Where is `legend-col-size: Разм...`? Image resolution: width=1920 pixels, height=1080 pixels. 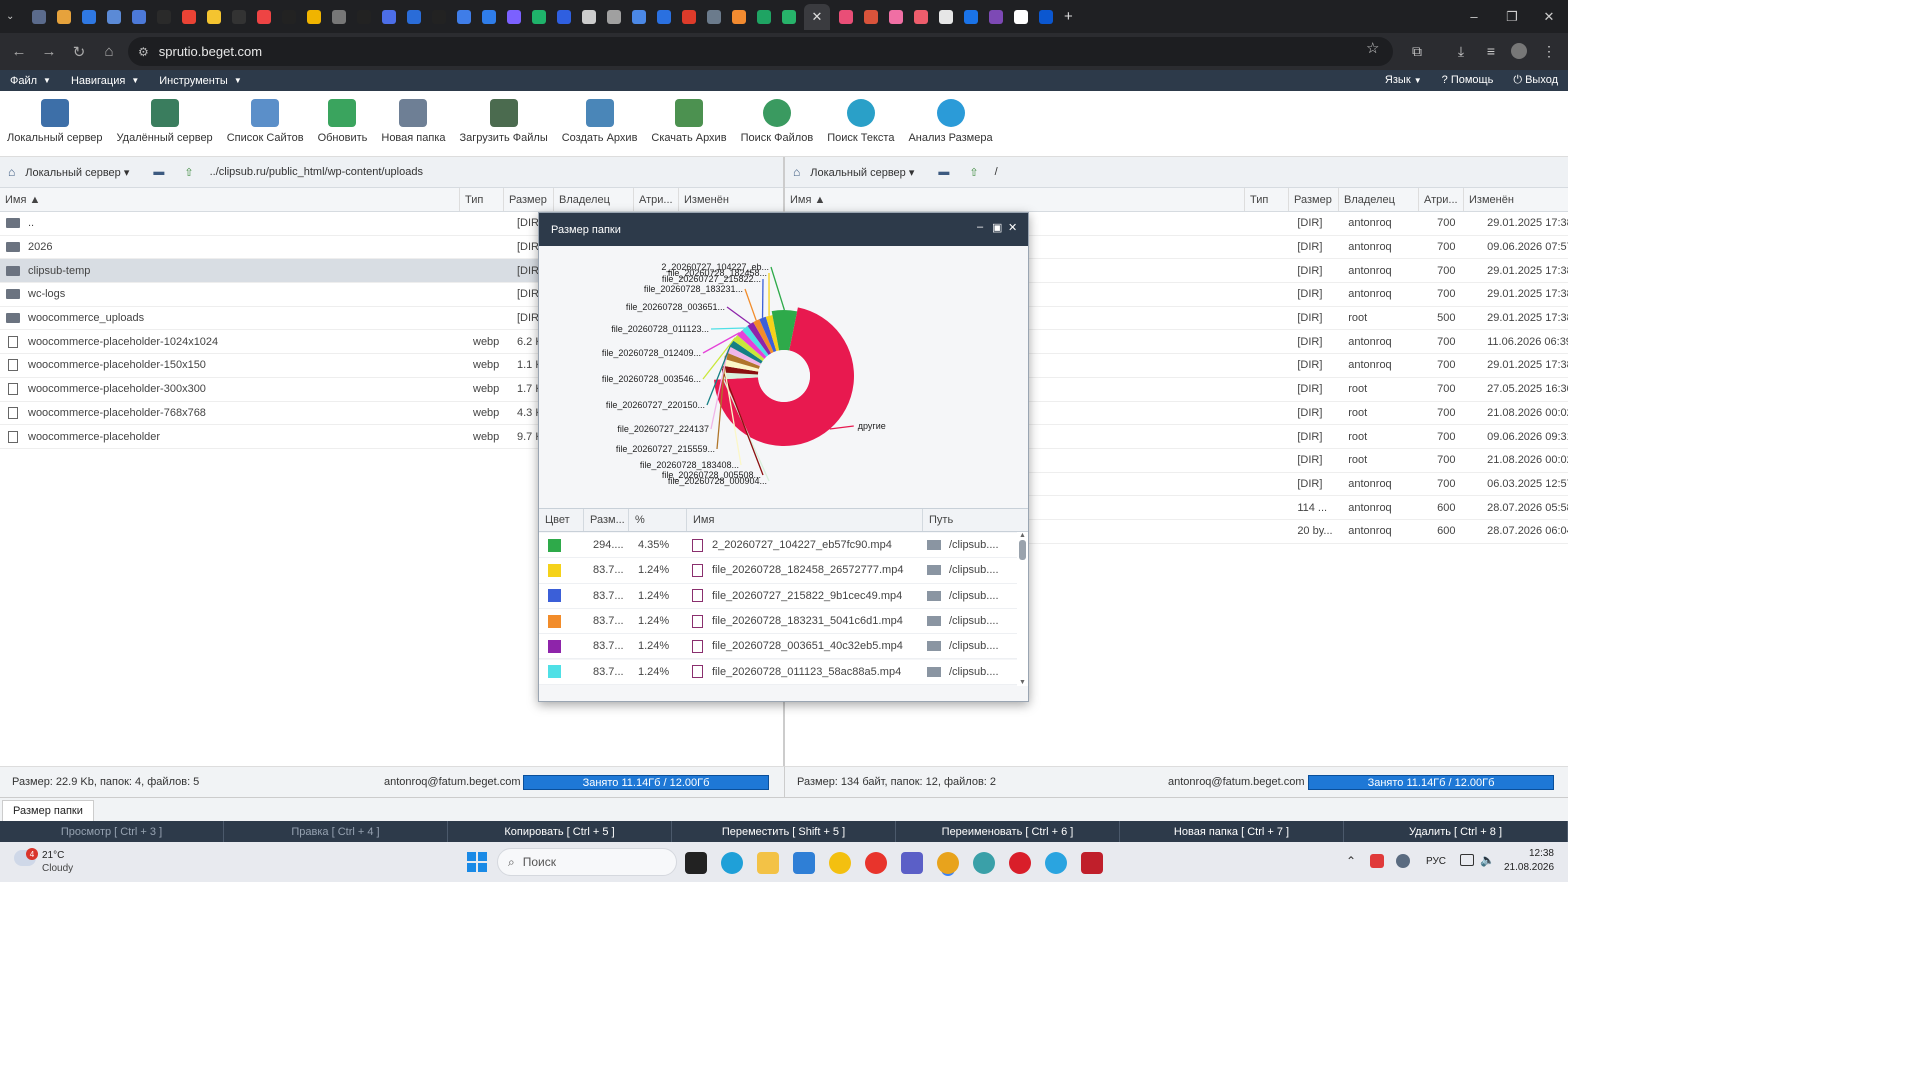 legend-col-size: Разм... is located at coordinates (606, 520).